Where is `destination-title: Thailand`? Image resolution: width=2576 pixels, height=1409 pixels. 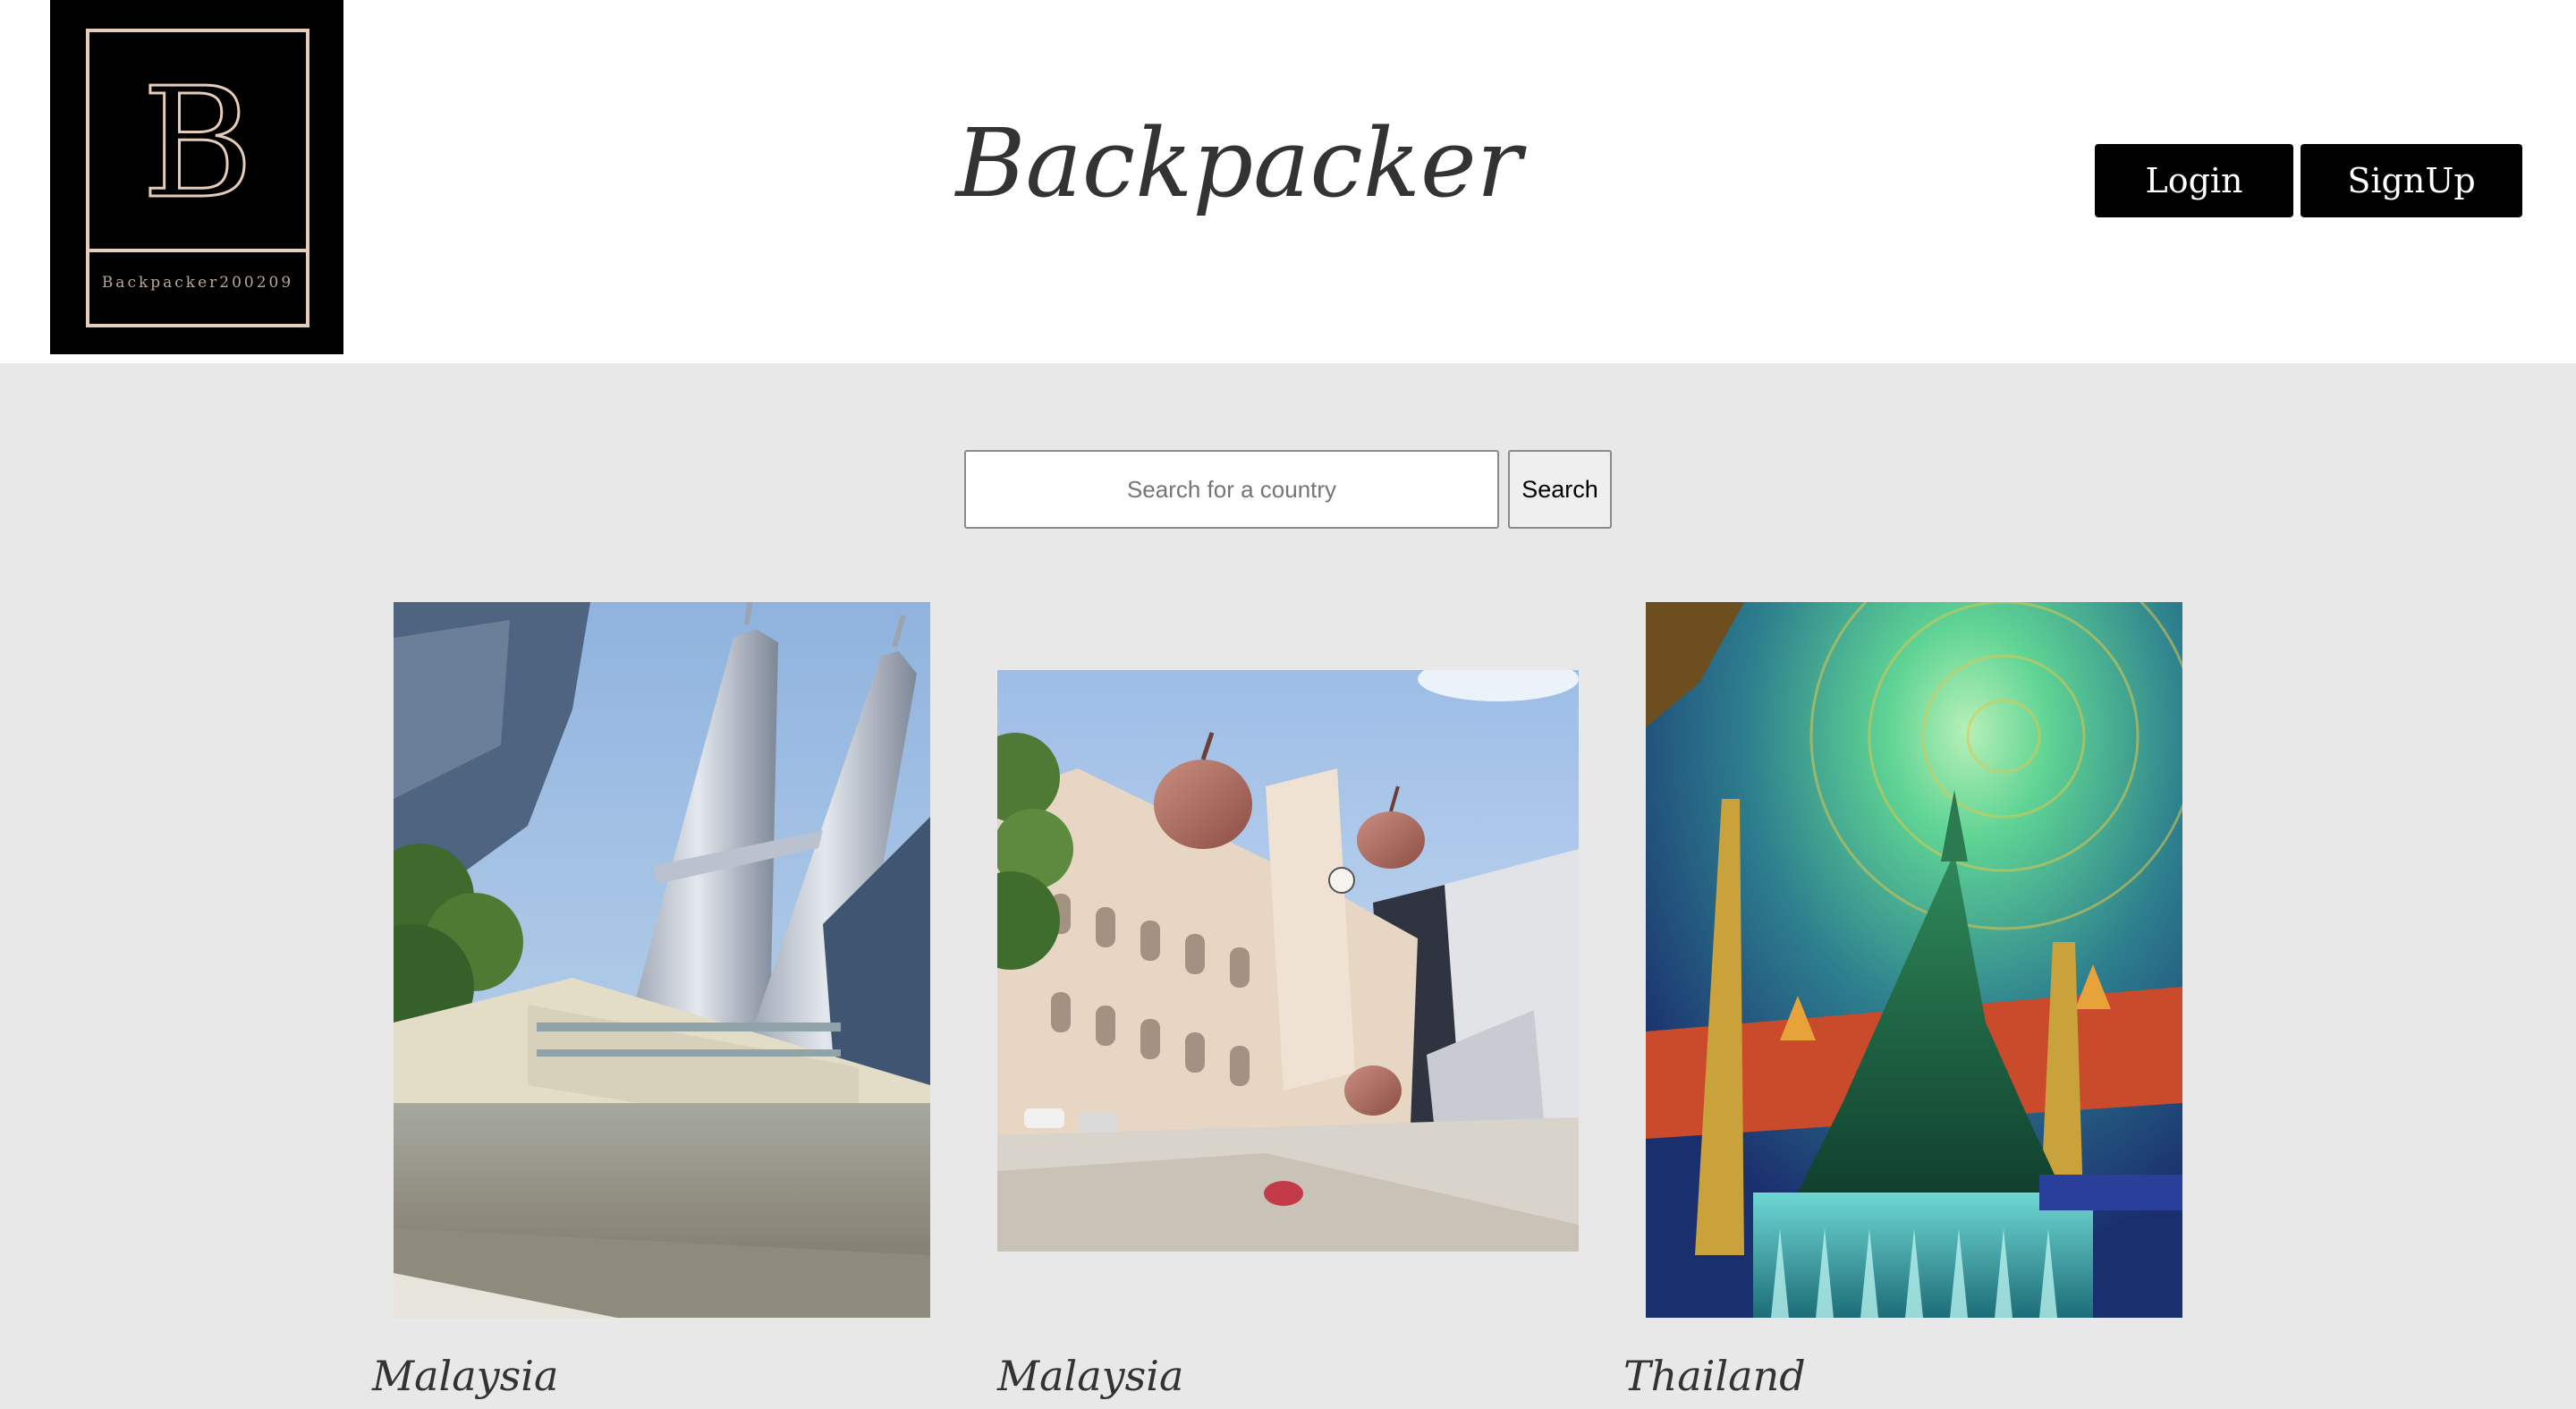 destination-title: Thailand is located at coordinates (1714, 1375).